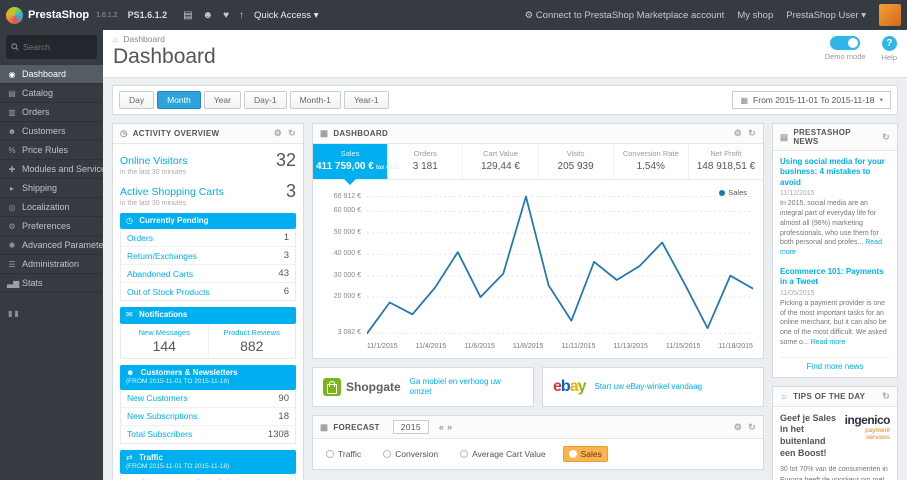 The width and height of the screenshot is (907, 480). Describe the element at coordinates (410, 454) in the screenshot. I see `forecast-metric-conversion: Conversion` at that location.